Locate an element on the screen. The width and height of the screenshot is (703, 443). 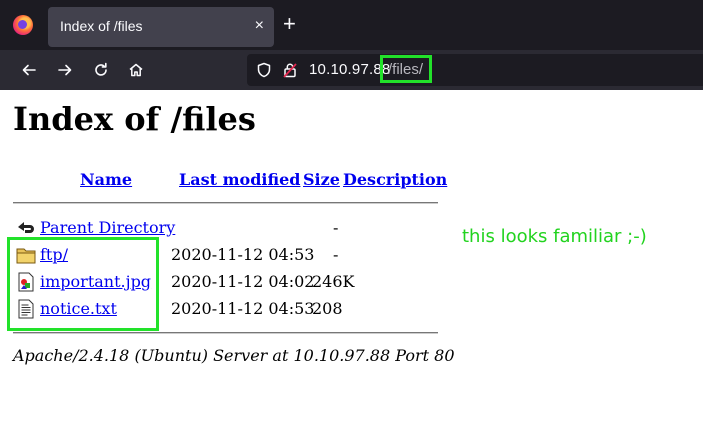
column-header-last-modified: Last modified is located at coordinates (239, 179).